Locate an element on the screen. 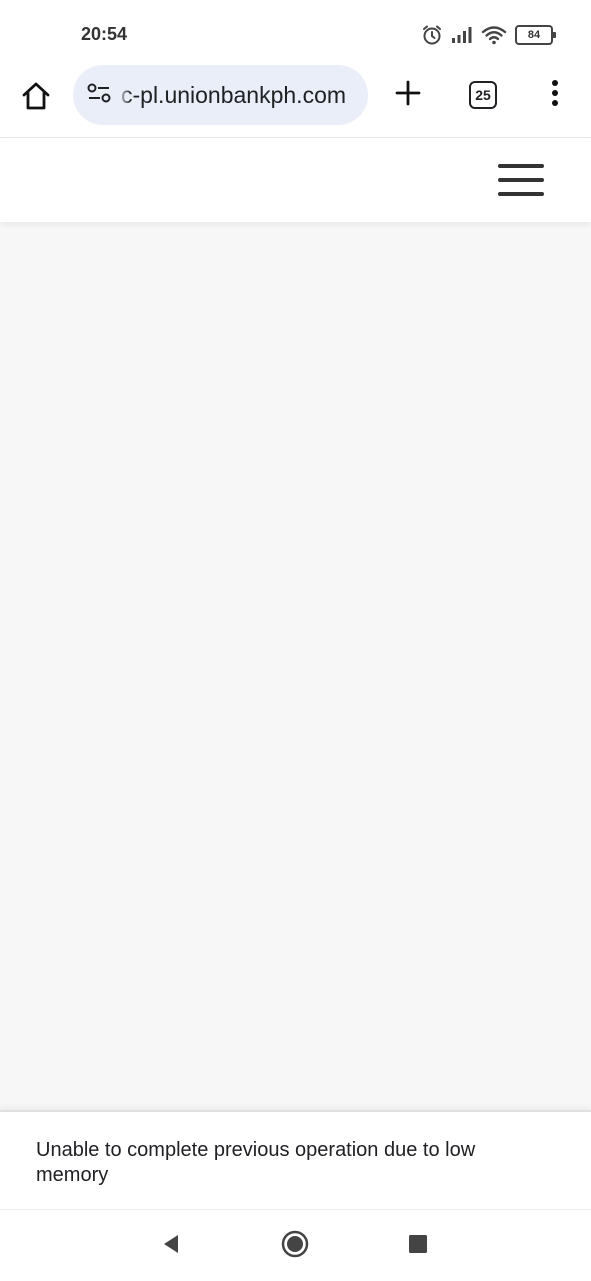 This screenshot has height=1281, width=591. battery-icon: 84 is located at coordinates (535, 35).